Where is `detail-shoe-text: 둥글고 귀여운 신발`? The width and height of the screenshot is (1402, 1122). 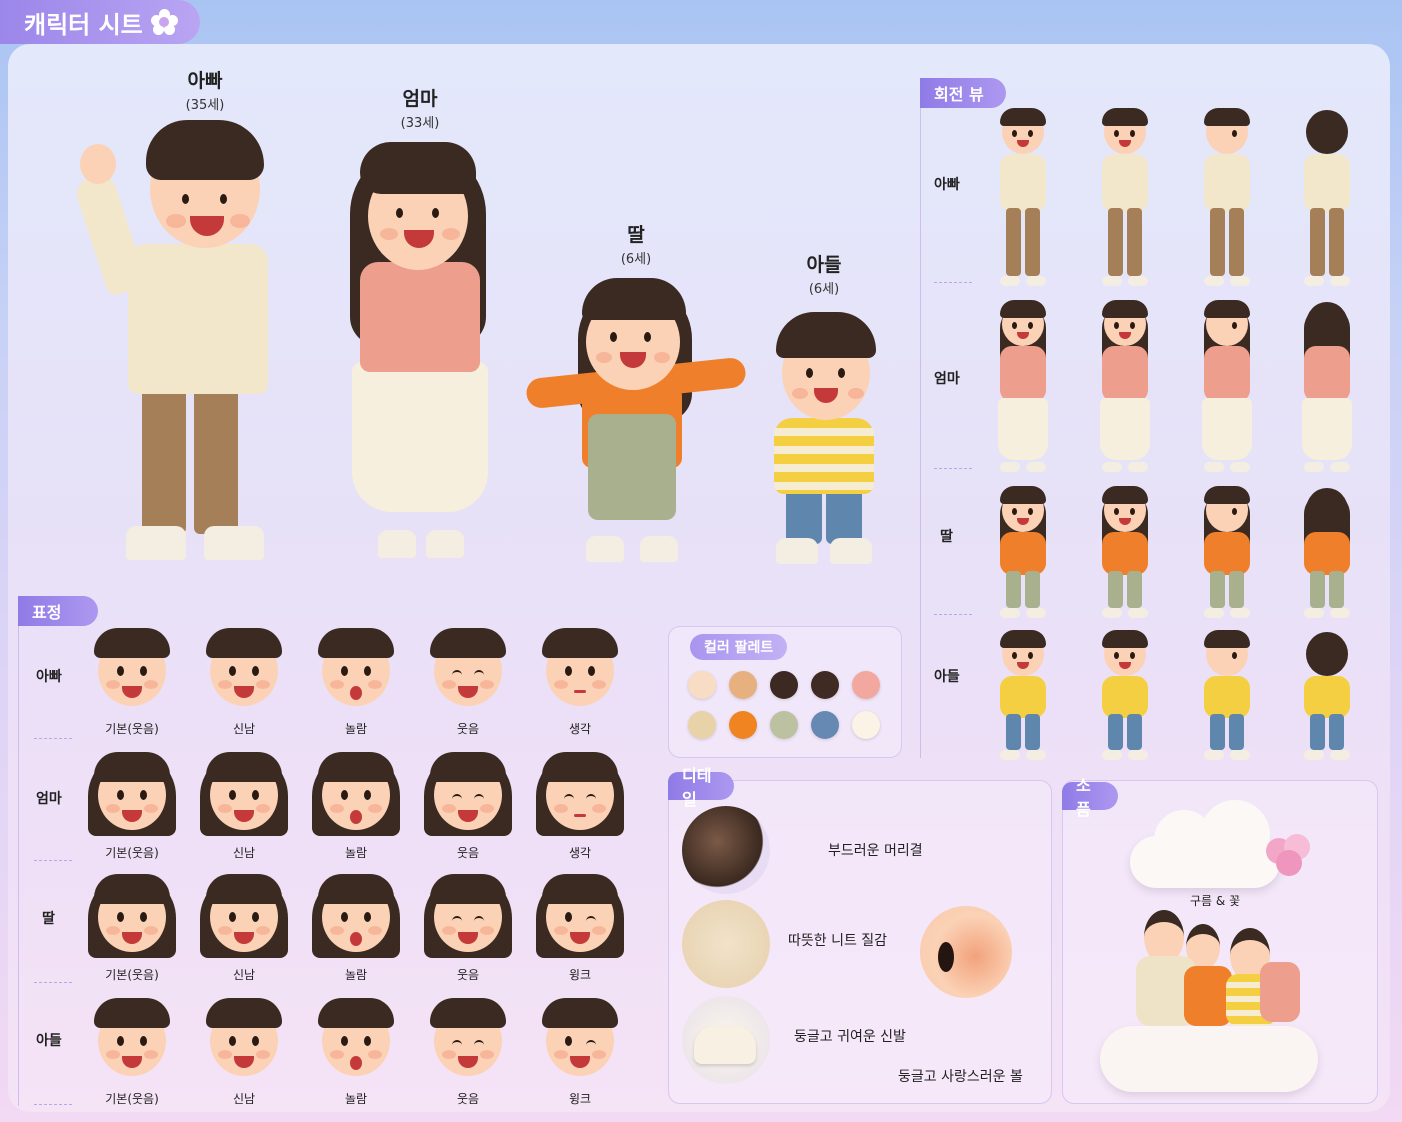 detail-shoe-text: 둥글고 귀여운 신발 is located at coordinates (850, 1037).